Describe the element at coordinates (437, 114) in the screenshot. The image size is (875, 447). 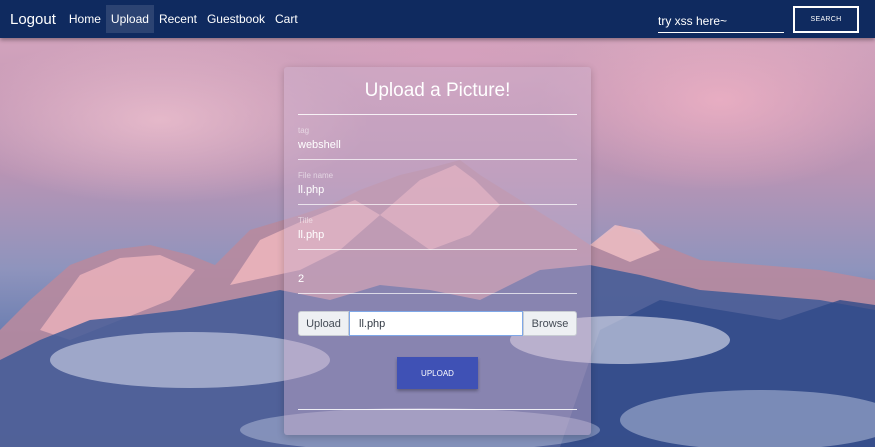
I see `title-divider` at that location.